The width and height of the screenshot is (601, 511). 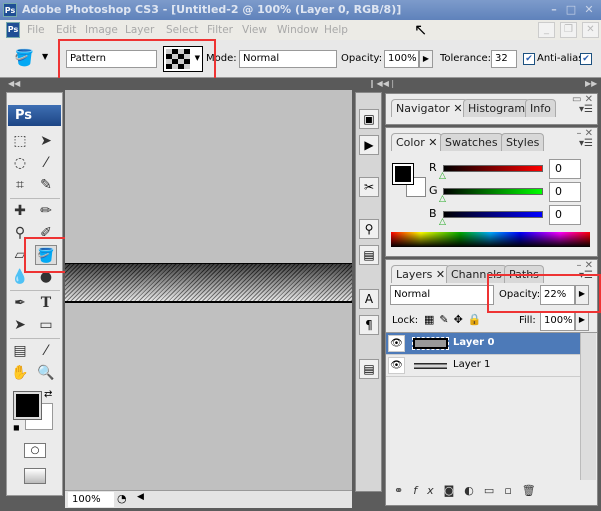 What do you see at coordinates (591, 84) in the screenshot?
I see `expand-panels-icon: ▶▶` at bounding box center [591, 84].